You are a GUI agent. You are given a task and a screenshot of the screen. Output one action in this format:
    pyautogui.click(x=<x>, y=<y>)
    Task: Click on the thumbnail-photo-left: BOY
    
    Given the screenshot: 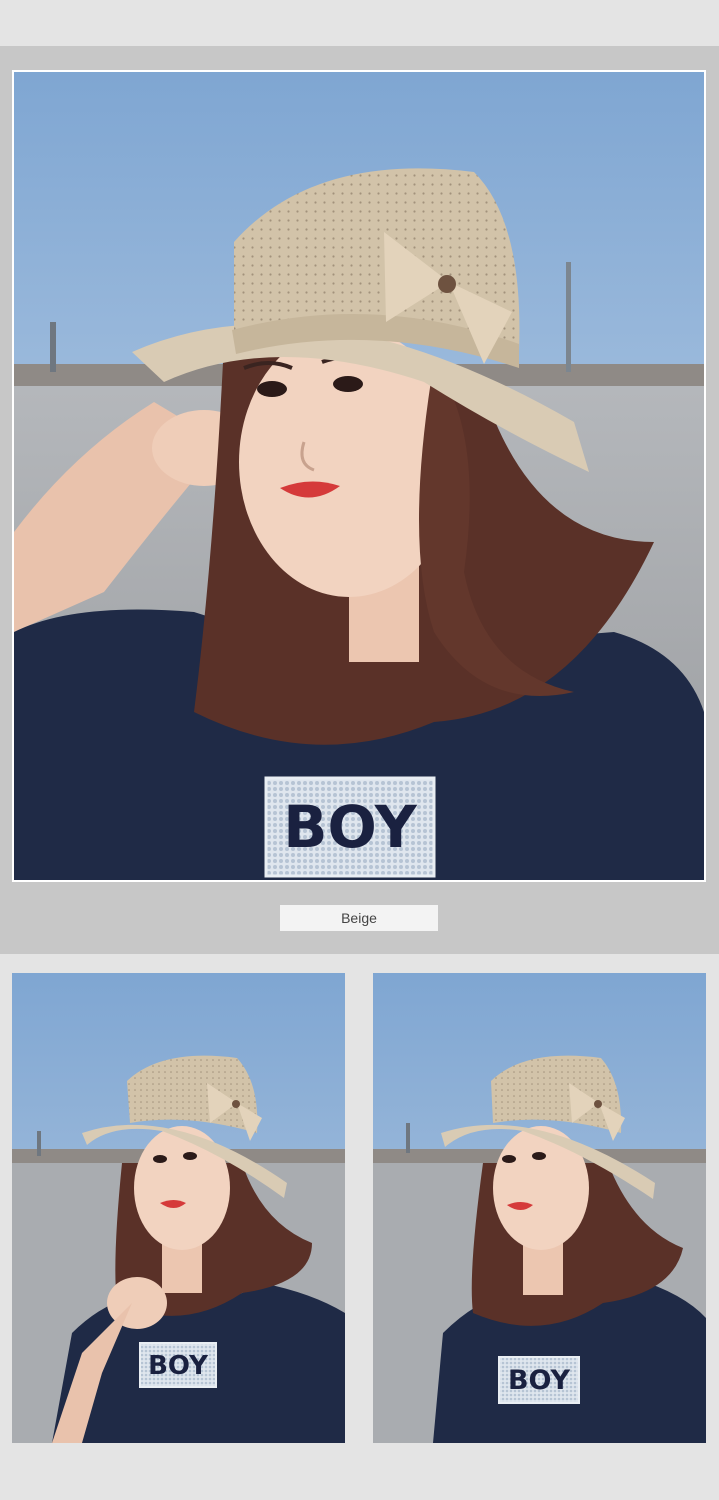 What is the action you would take?
    pyautogui.click(x=178, y=1208)
    